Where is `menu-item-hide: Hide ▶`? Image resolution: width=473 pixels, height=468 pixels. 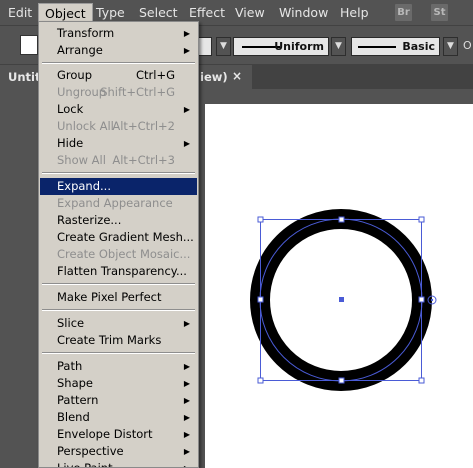
menu-item-hide: Hide ▶ is located at coordinates (118, 143).